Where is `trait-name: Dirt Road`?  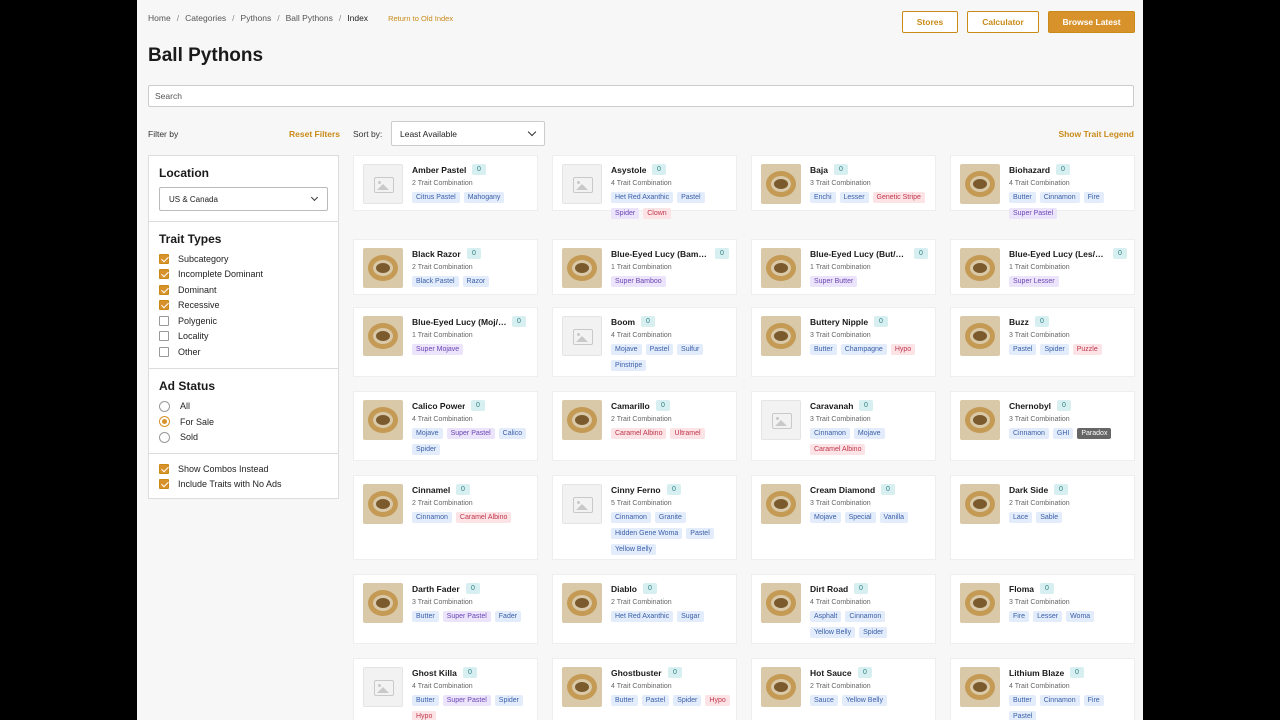
trait-name: Dirt Road is located at coordinates (829, 589).